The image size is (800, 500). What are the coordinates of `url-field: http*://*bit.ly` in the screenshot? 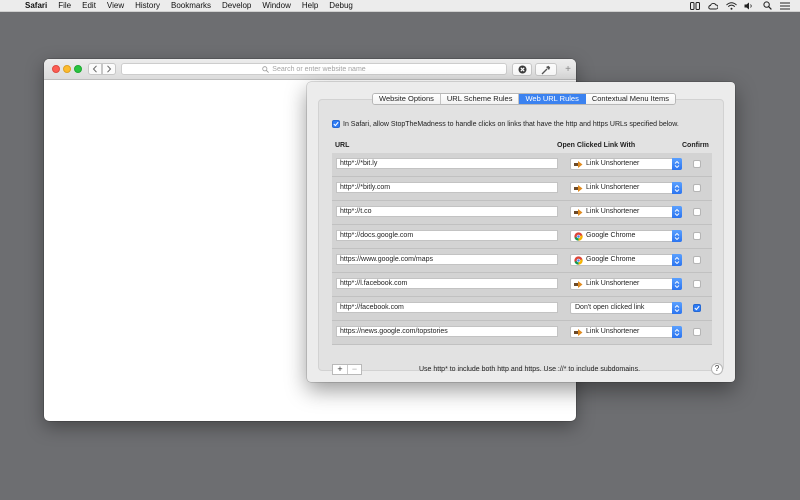 It's located at (447, 163).